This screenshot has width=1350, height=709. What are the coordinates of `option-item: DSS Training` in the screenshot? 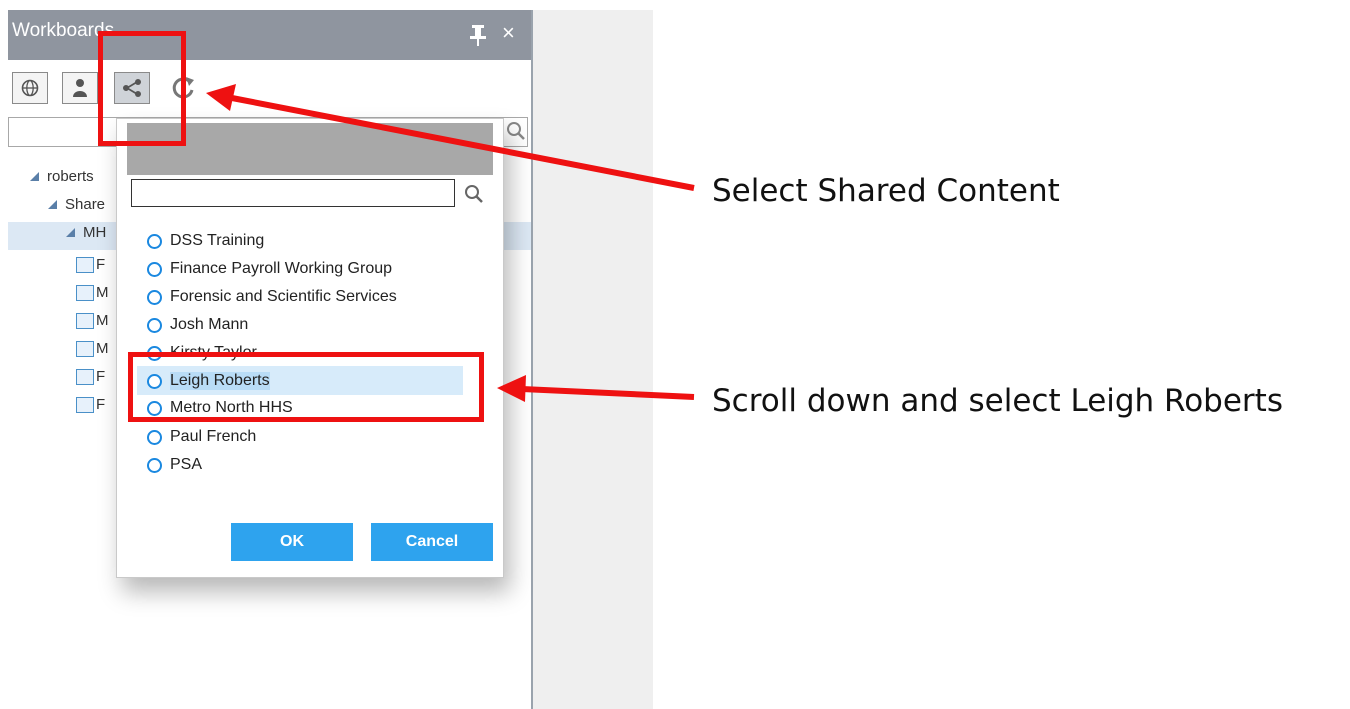 It's located at (205, 241).